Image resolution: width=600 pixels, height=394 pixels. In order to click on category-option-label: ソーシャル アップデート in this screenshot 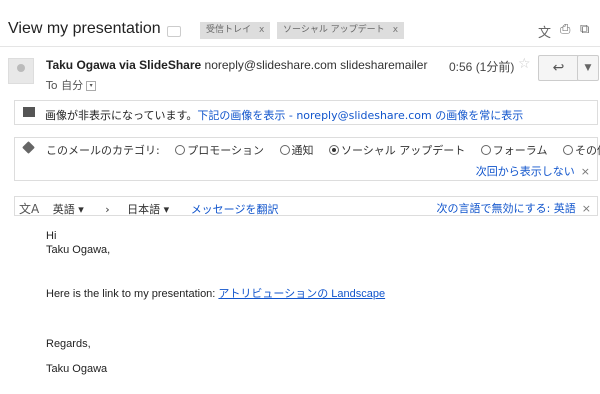, I will do `click(403, 150)`.